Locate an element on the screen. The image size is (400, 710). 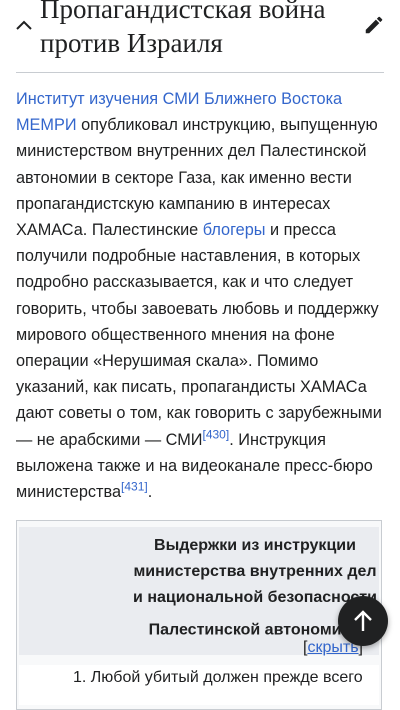
chevron-up-icon is located at coordinates (24, 26).